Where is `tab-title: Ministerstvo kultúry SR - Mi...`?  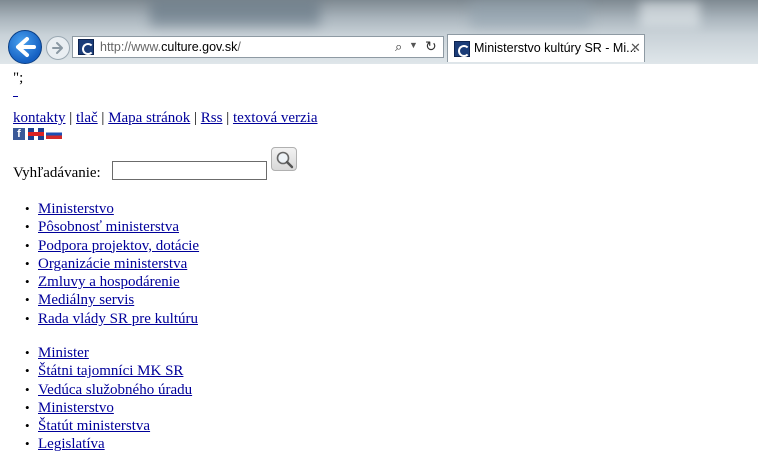
tab-title: Ministerstvo kultúry SR - Mi... is located at coordinates (555, 48).